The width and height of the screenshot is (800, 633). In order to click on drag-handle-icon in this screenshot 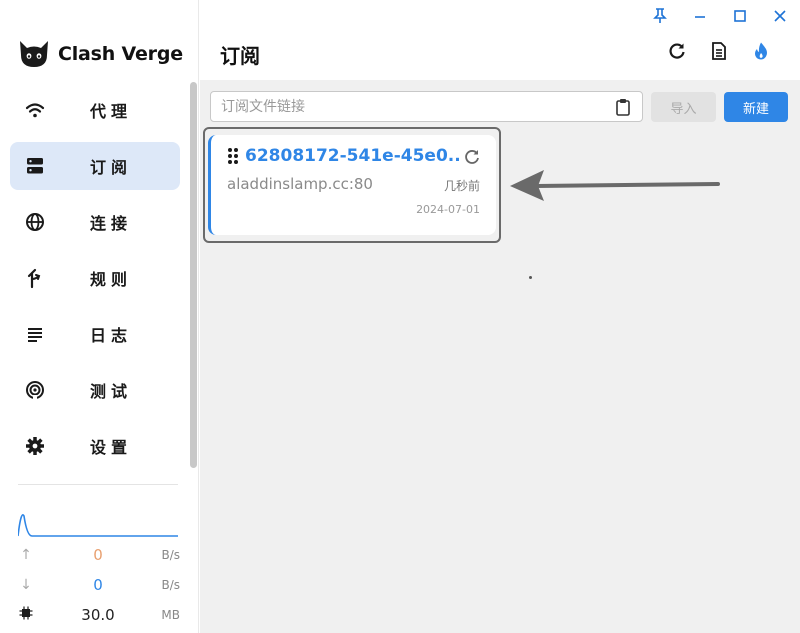, I will do `click(233, 156)`.